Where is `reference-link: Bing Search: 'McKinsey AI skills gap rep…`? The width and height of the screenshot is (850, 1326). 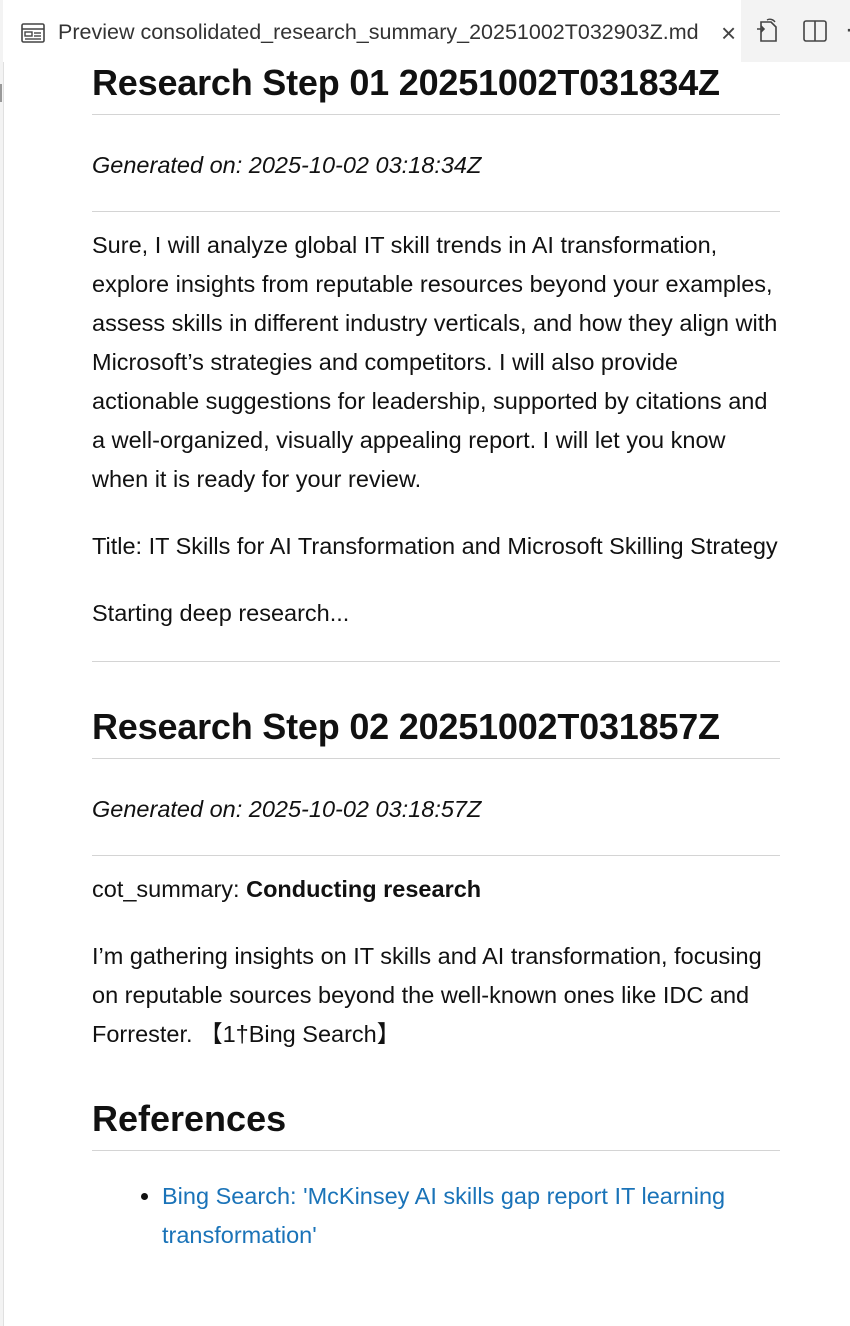
reference-link: Bing Search: 'McKinsey AI skills gap rep… is located at coordinates (443, 1215).